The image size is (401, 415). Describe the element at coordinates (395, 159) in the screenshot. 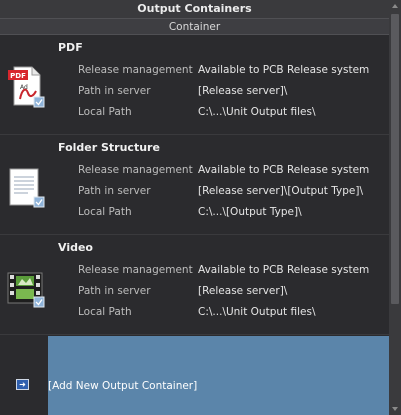

I see `scrollbar-thumb` at that location.